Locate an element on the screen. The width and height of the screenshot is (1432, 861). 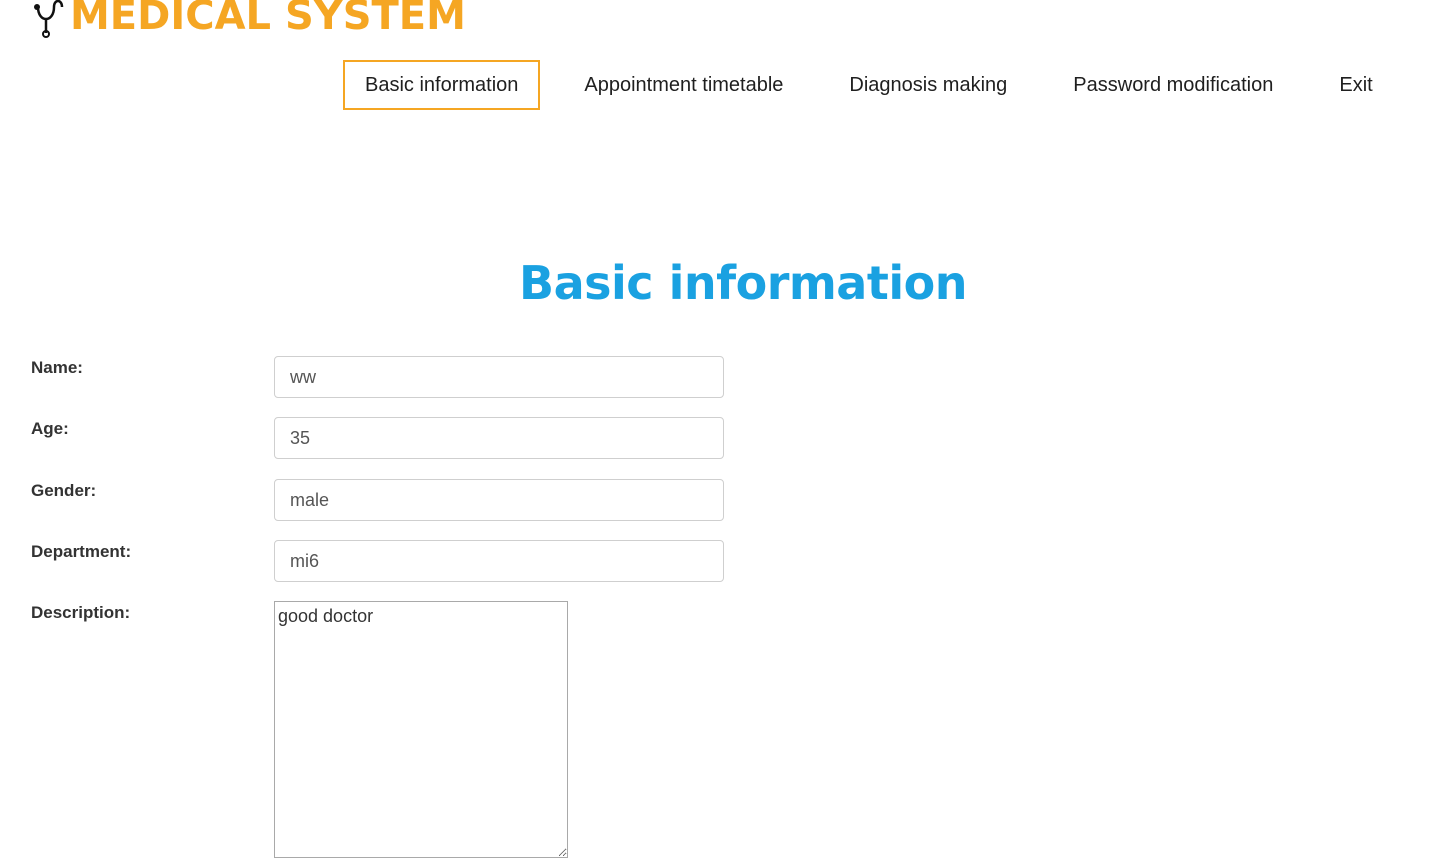
brand-logo: MEDICAL SYSTEM is located at coordinates (249, 21).